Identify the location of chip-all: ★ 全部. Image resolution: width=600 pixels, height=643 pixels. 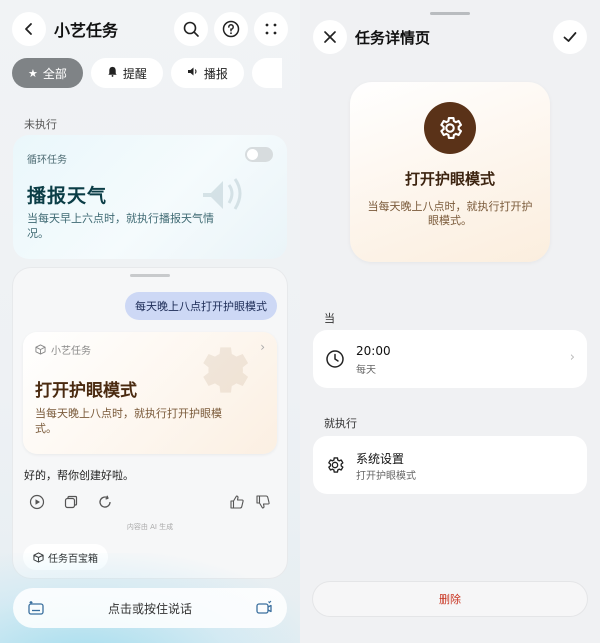
(47, 73).